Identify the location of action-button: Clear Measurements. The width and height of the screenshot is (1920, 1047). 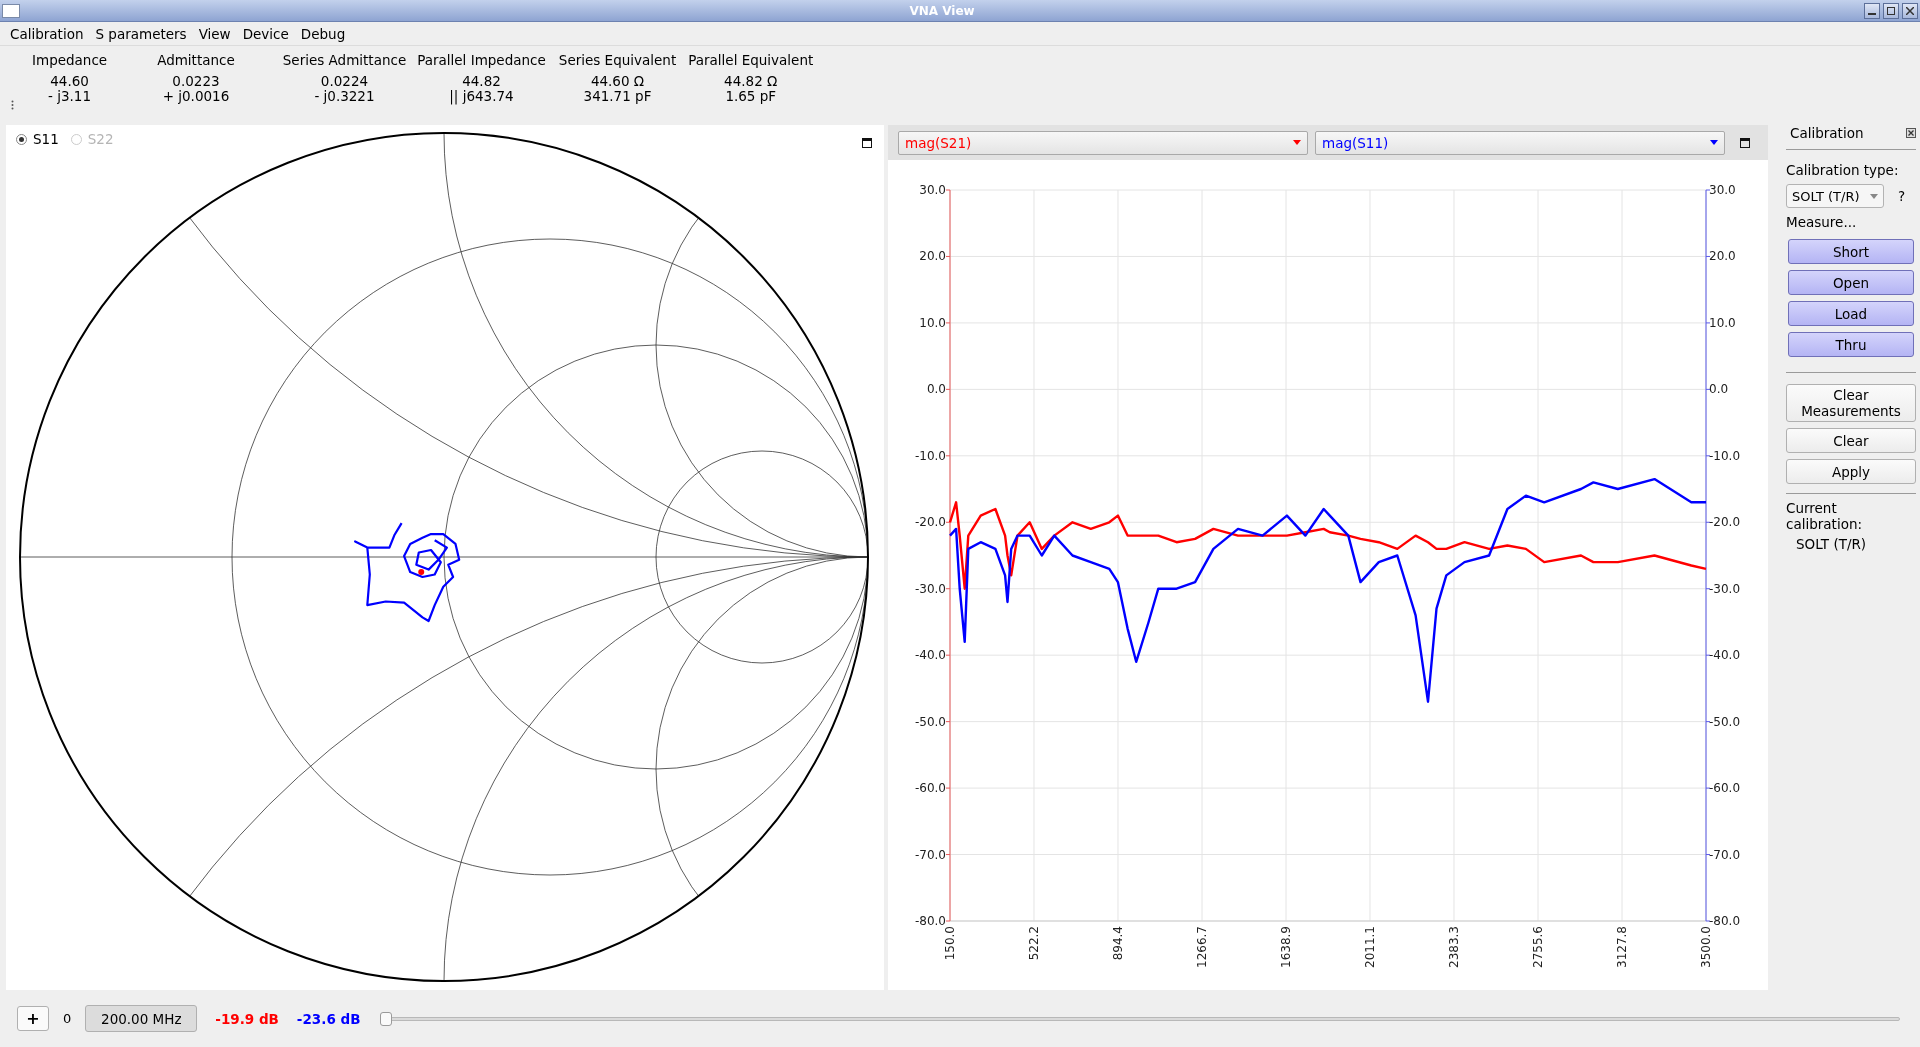
(1851, 403).